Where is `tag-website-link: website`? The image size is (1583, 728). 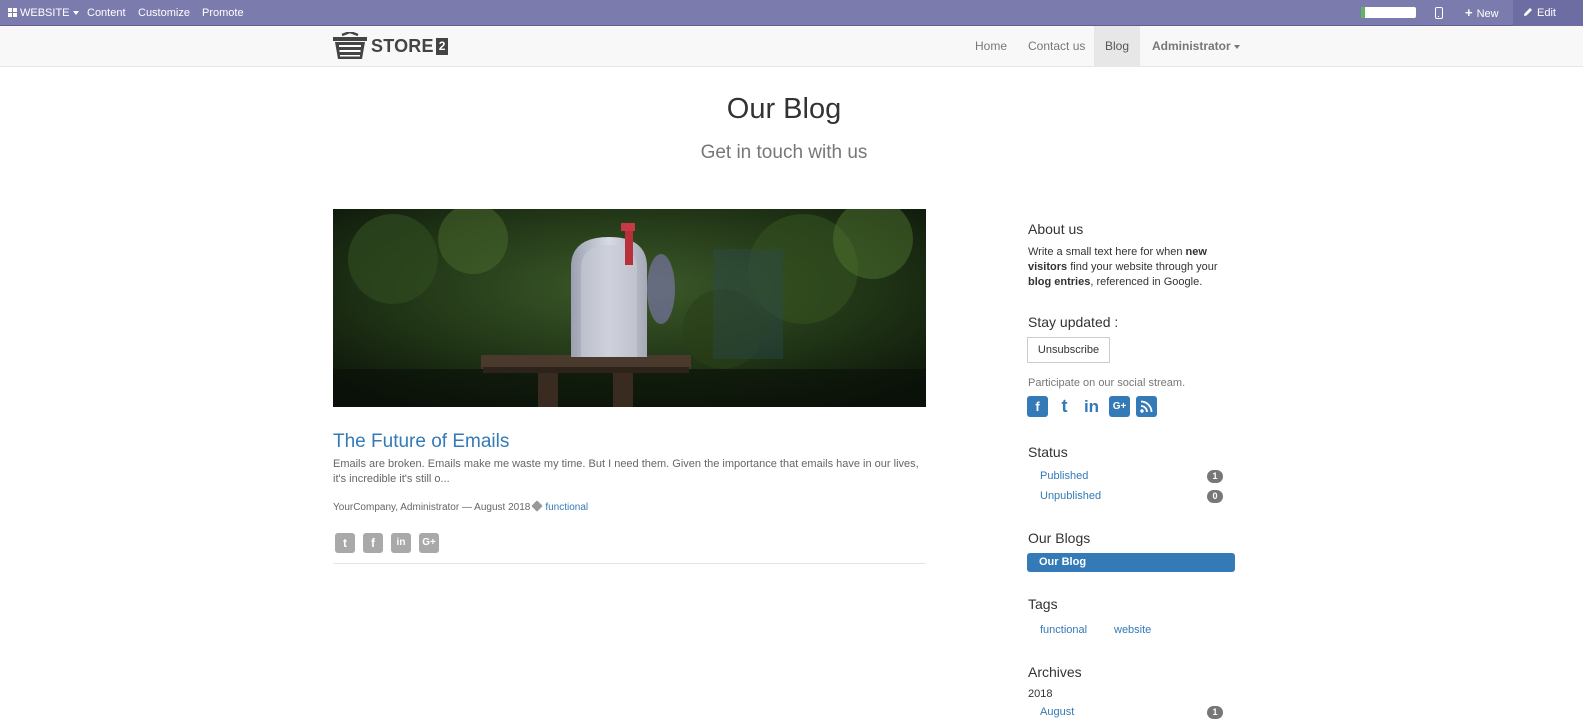 tag-website-link: website is located at coordinates (1132, 630).